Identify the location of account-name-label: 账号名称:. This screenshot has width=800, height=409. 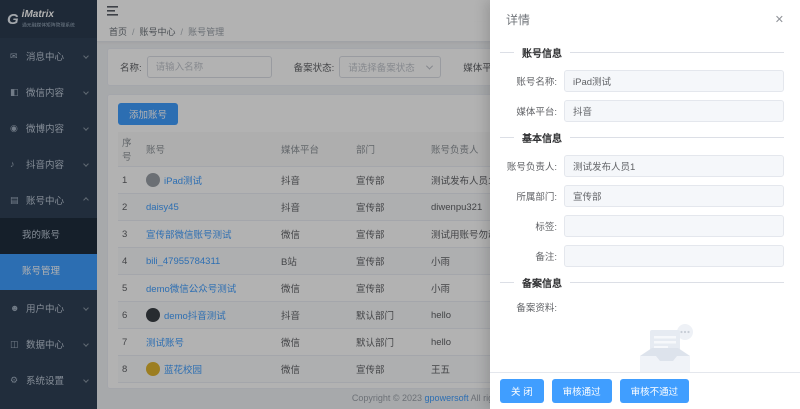
(536, 82).